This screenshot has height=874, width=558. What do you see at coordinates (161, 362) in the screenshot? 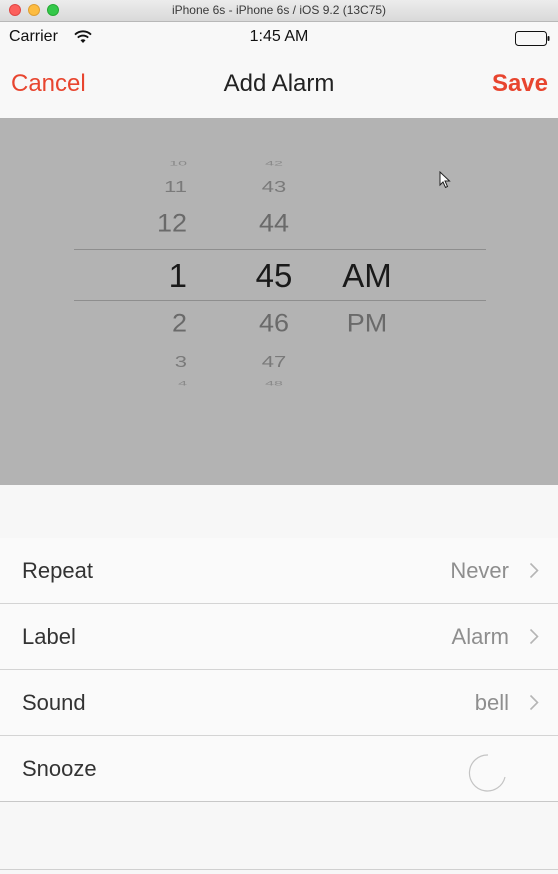
I see `hour-option: 3` at bounding box center [161, 362].